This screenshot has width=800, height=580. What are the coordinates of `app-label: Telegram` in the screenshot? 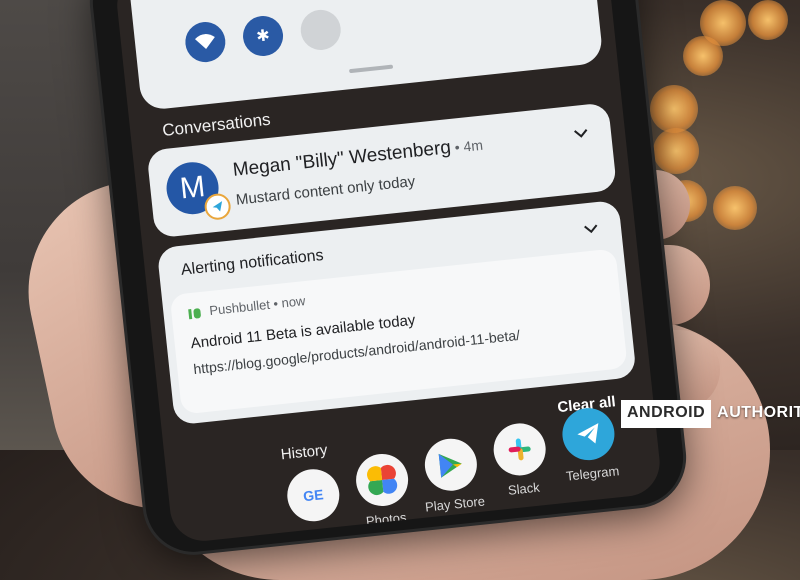 It's located at (592, 473).